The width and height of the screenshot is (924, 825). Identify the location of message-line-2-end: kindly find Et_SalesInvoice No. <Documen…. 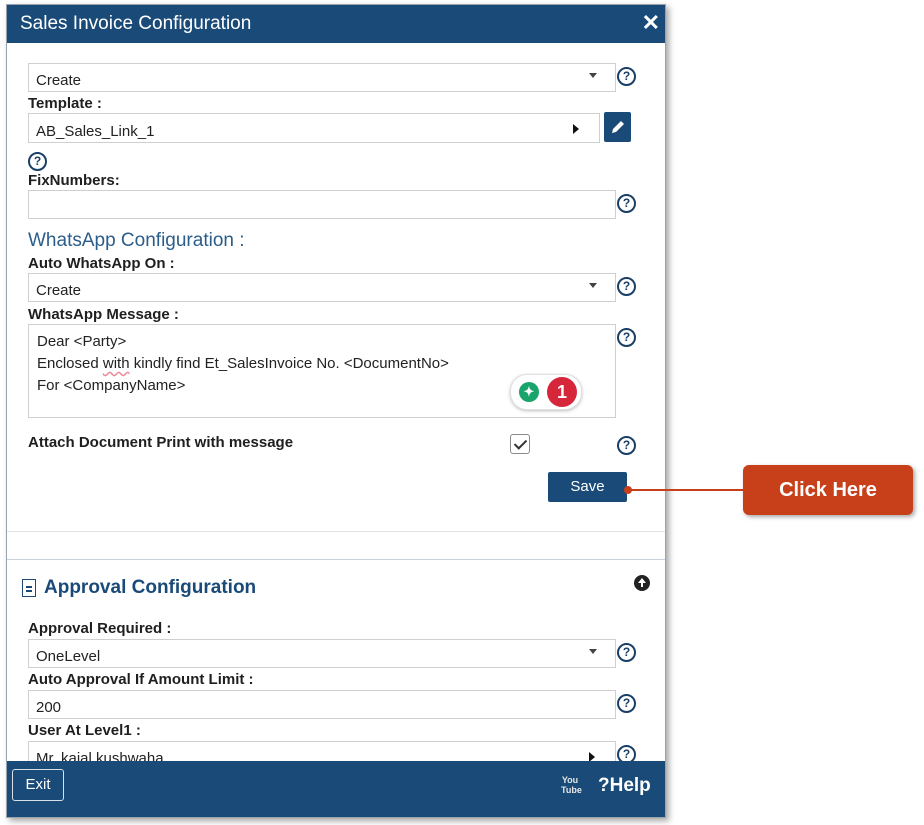
(289, 363).